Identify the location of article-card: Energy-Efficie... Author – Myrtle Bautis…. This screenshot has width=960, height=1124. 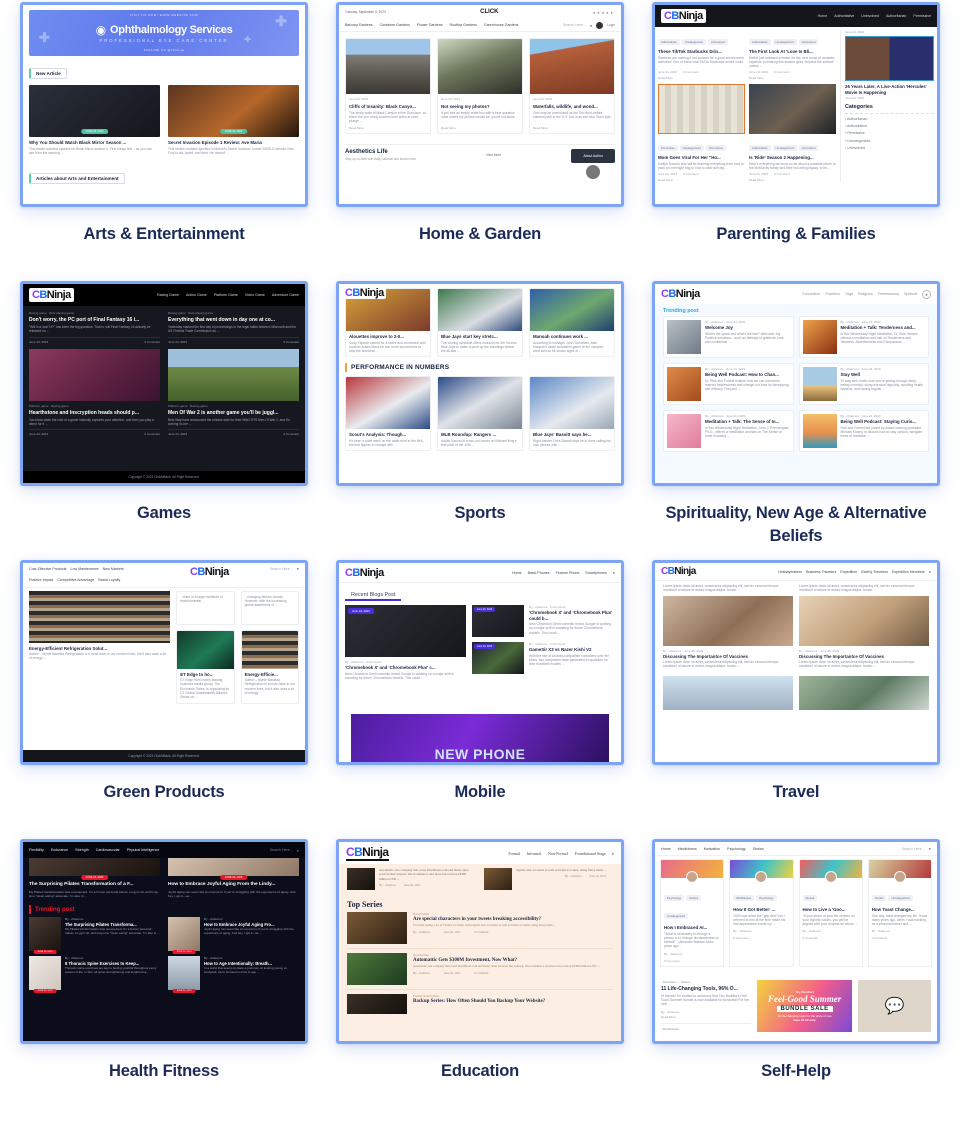
(270, 666).